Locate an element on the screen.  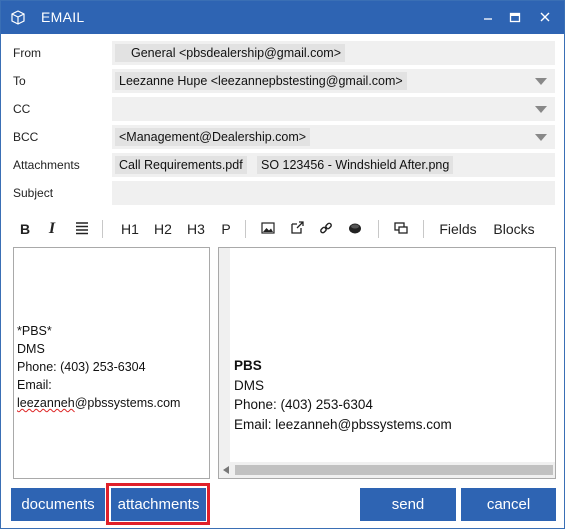
cancel-button: cancel is located at coordinates (508, 504).